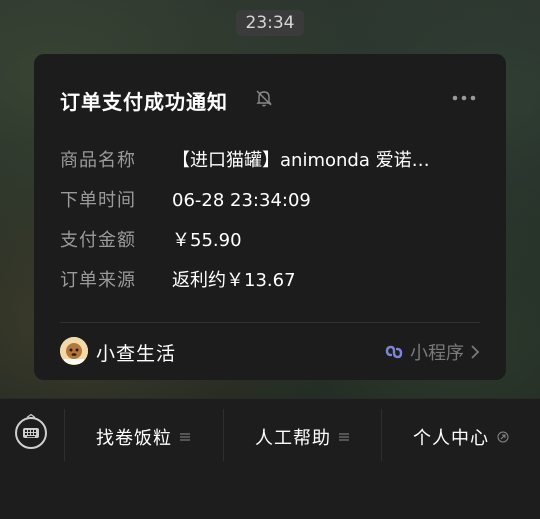 The image size is (540, 519). I want to click on tab-label: 个人中心, so click(451, 438).